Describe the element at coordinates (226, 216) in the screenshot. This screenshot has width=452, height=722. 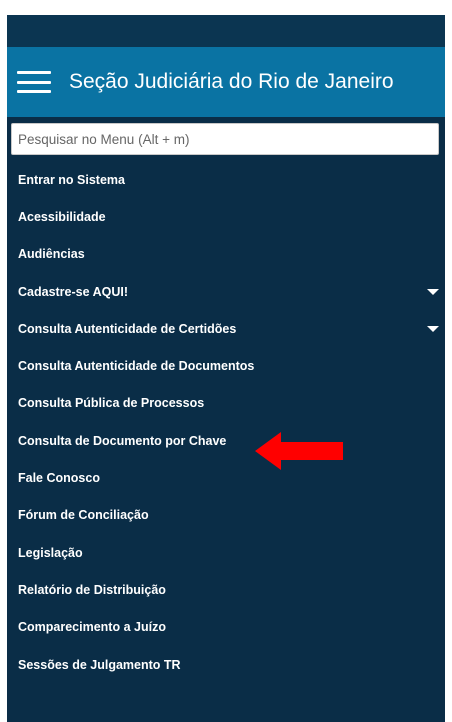
I see `menu-item-acessibilidade: Acessibilidade` at that location.